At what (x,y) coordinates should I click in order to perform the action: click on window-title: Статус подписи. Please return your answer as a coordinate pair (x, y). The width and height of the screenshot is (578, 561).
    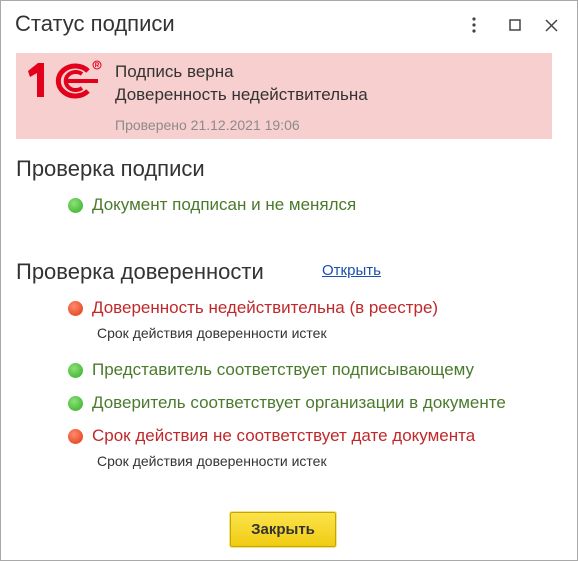
    Looking at the image, I should click on (95, 23).